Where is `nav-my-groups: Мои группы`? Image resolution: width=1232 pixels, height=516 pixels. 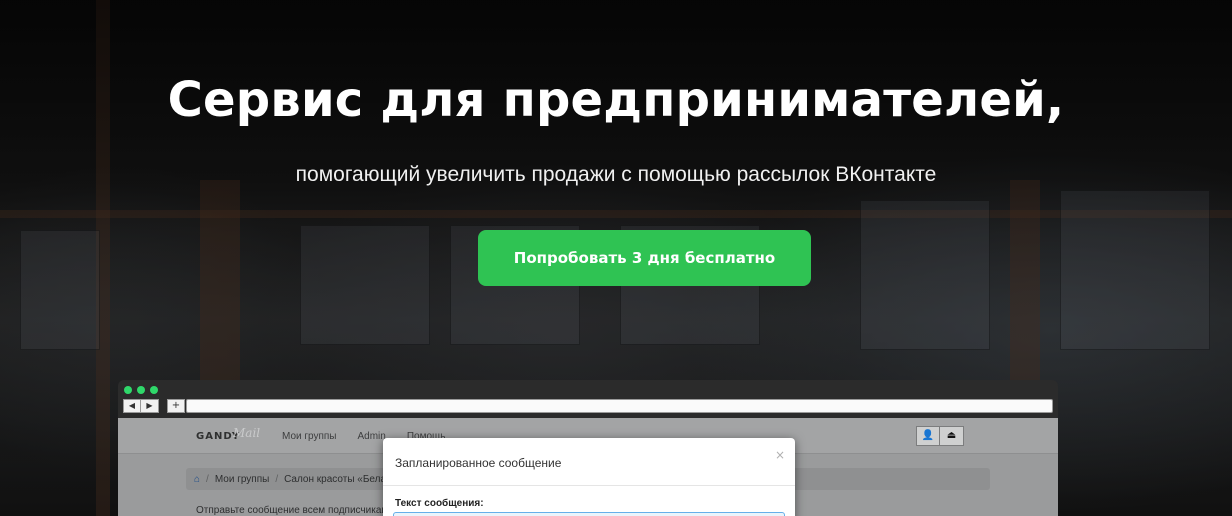
nav-my-groups: Мои группы is located at coordinates (309, 436).